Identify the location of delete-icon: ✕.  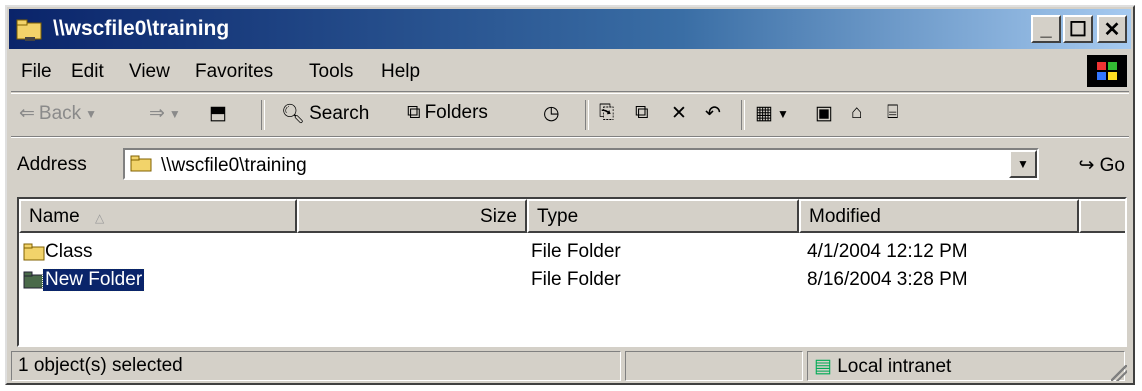
(679, 113).